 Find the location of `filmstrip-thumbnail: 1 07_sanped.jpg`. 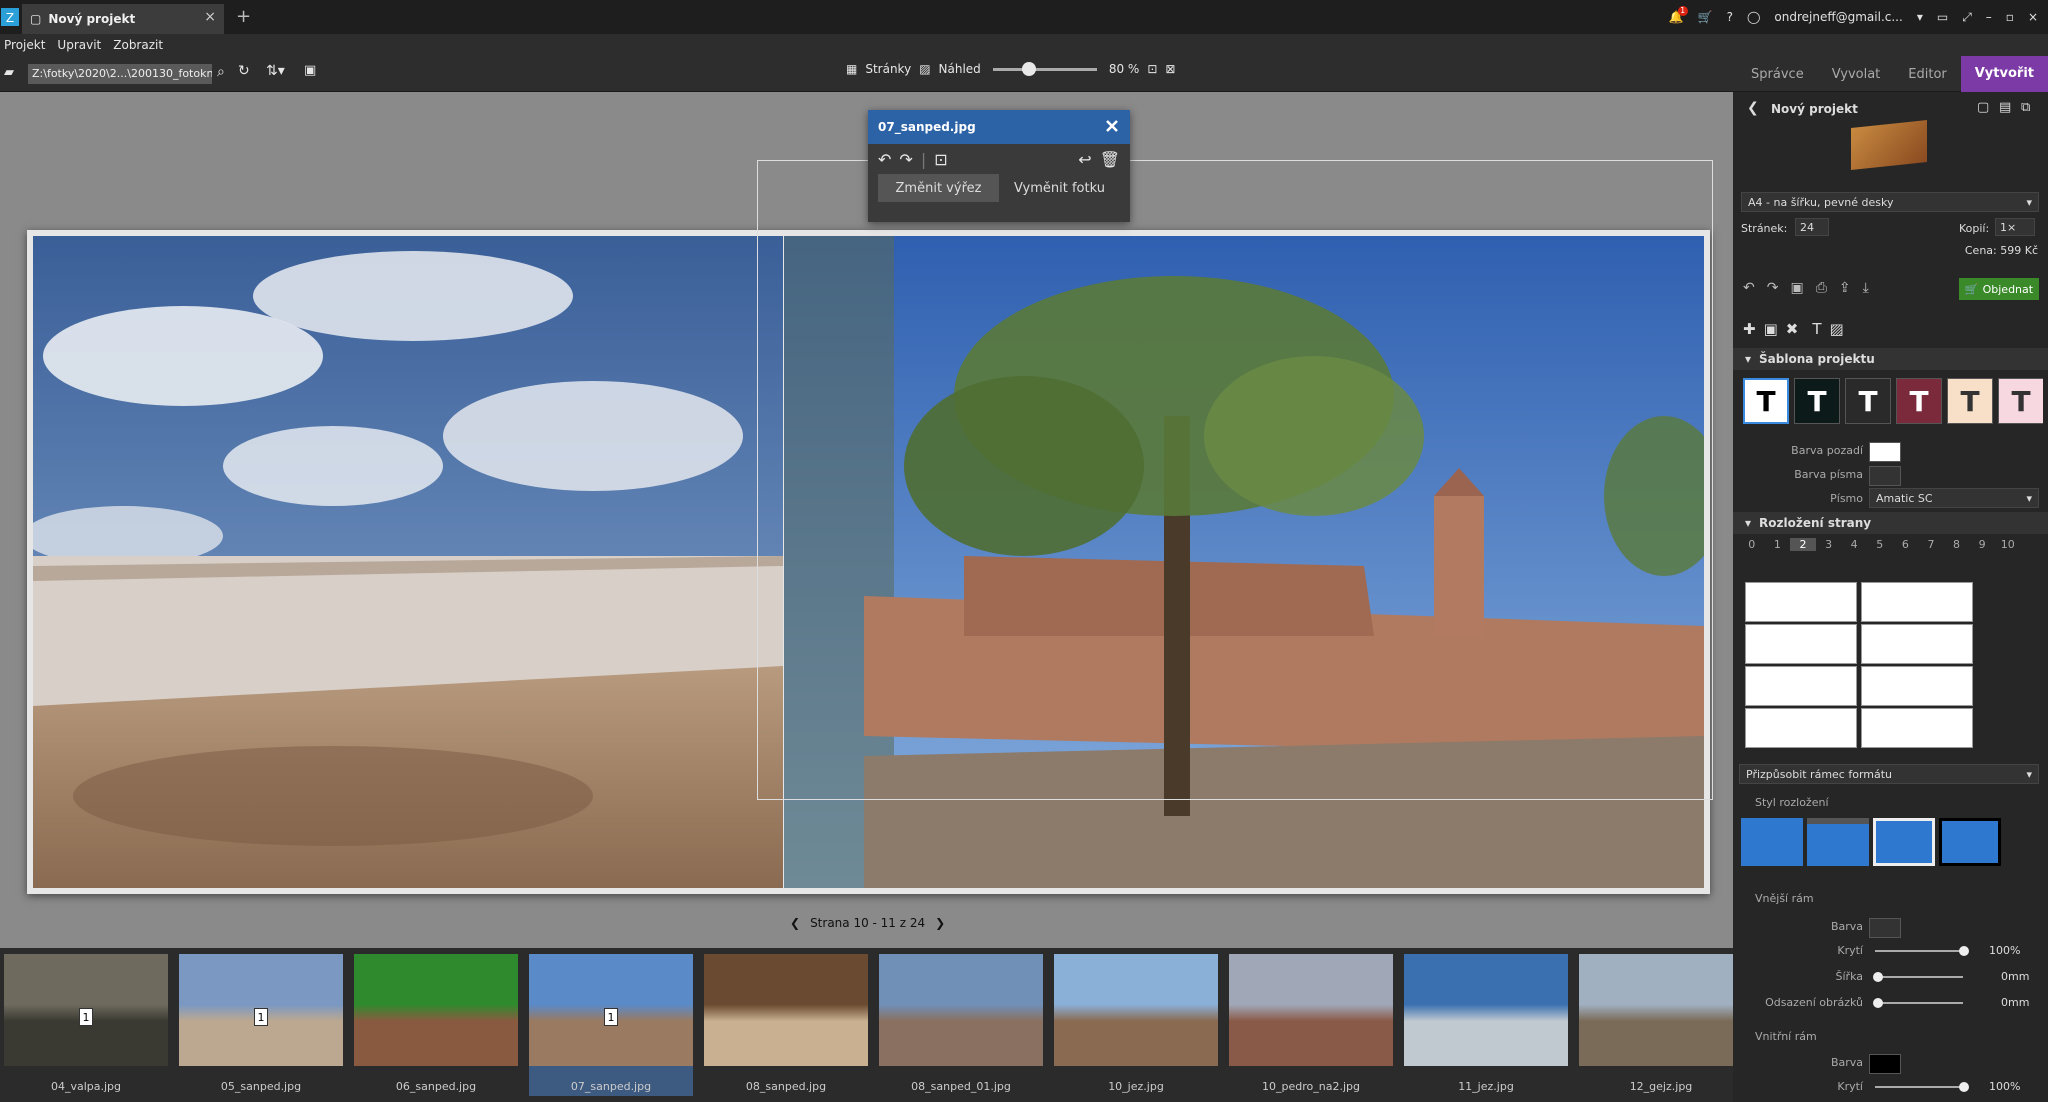

filmstrip-thumbnail: 1 07_sanped.jpg is located at coordinates (611, 1025).